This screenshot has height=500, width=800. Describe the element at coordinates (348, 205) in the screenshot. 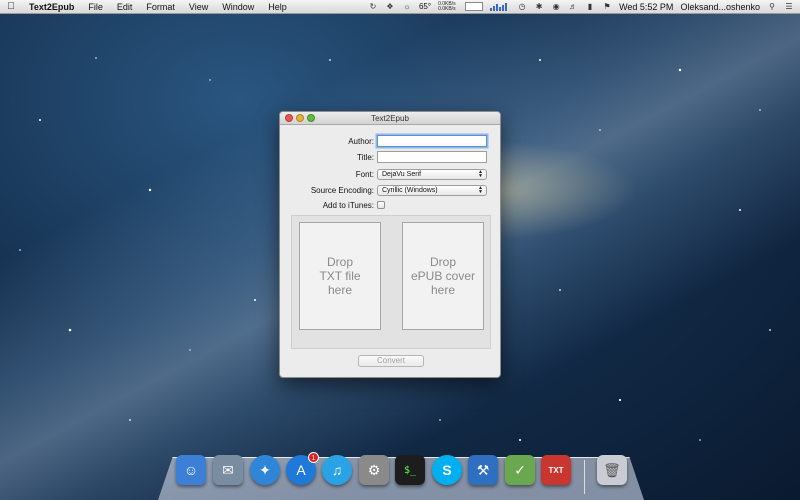

I see `itunes-label: Add to iTunes:` at that location.